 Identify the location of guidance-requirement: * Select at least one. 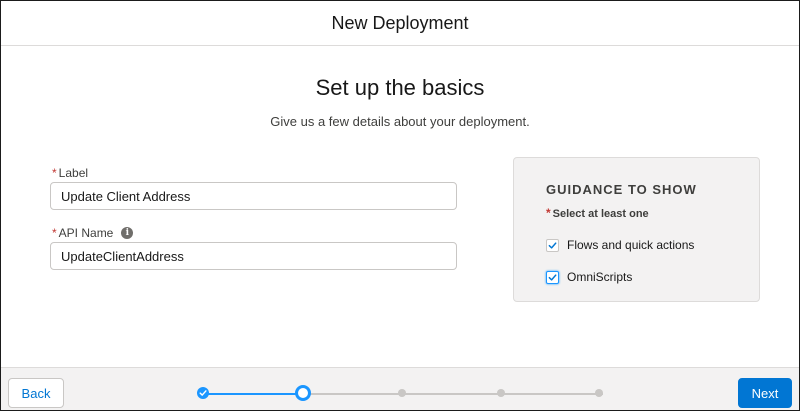
(597, 213).